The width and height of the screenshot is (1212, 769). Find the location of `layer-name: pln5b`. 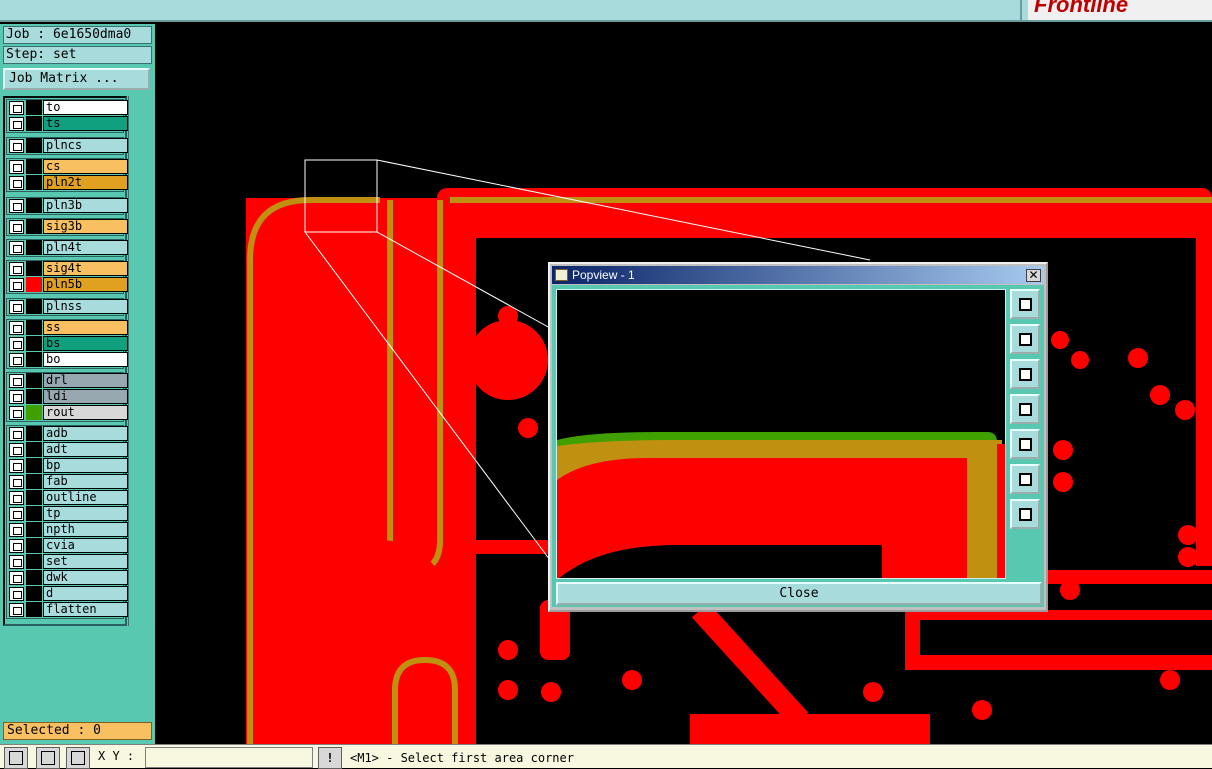

layer-name: pln5b is located at coordinates (85, 284).